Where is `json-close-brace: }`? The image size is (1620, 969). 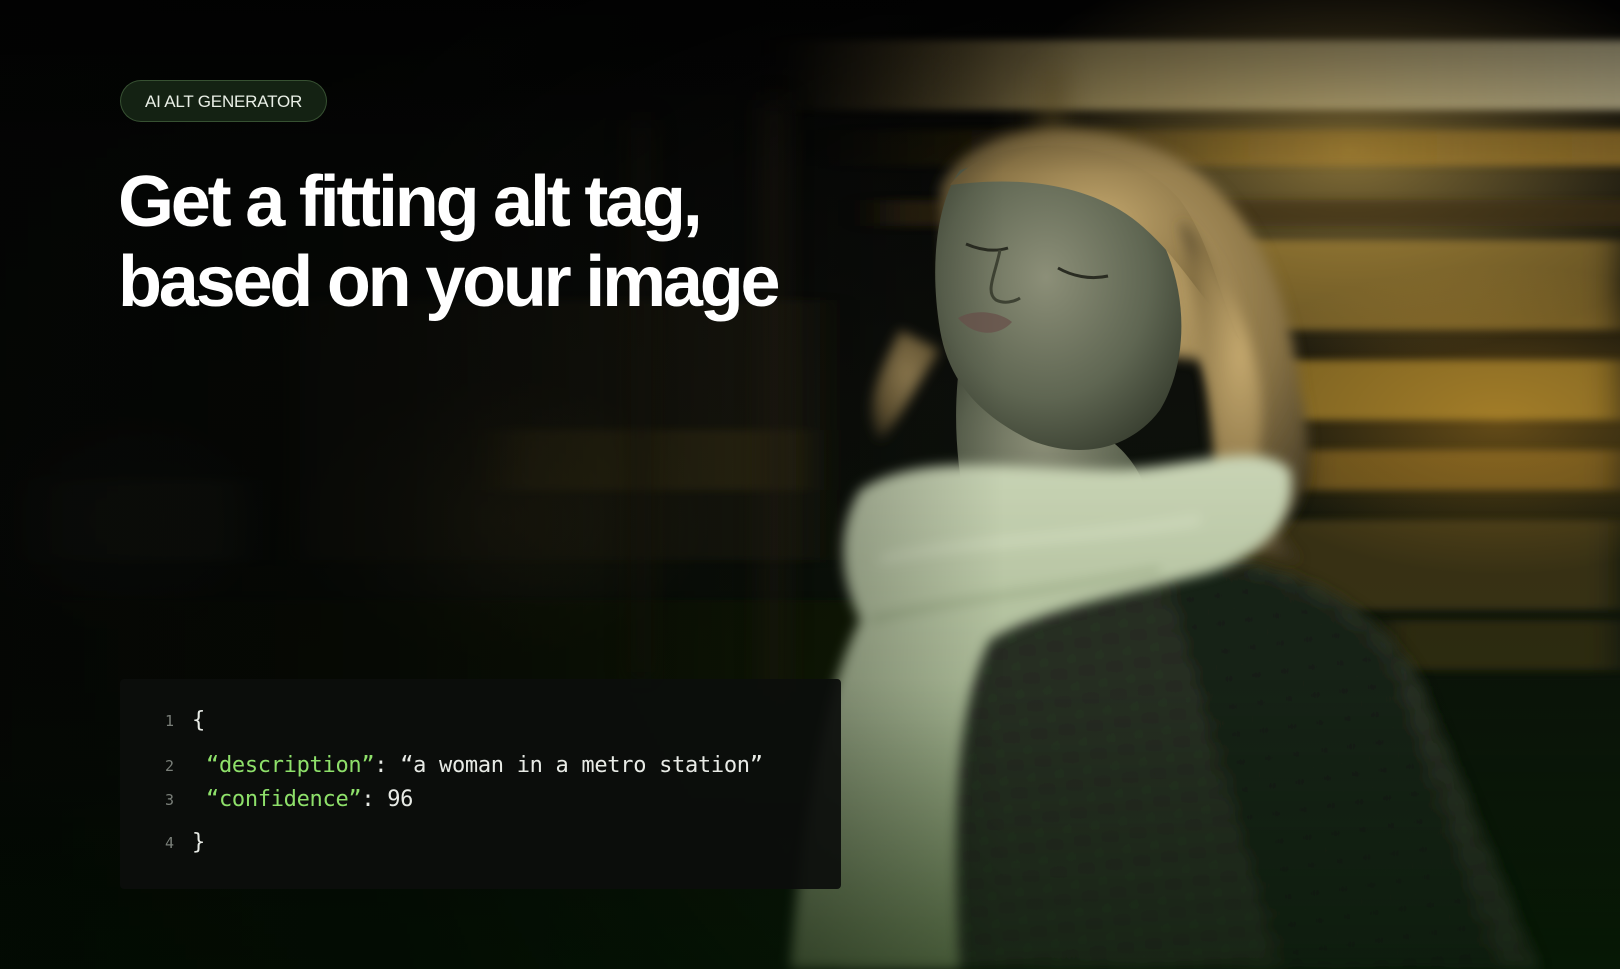
json-close-brace: } is located at coordinates (198, 842).